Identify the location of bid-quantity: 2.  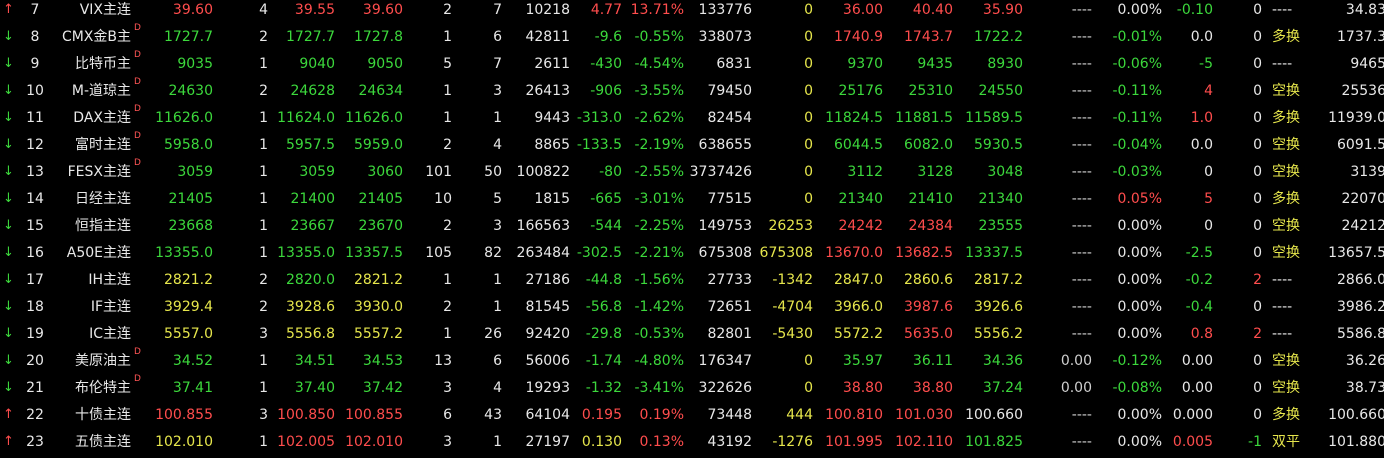
(263, 91).